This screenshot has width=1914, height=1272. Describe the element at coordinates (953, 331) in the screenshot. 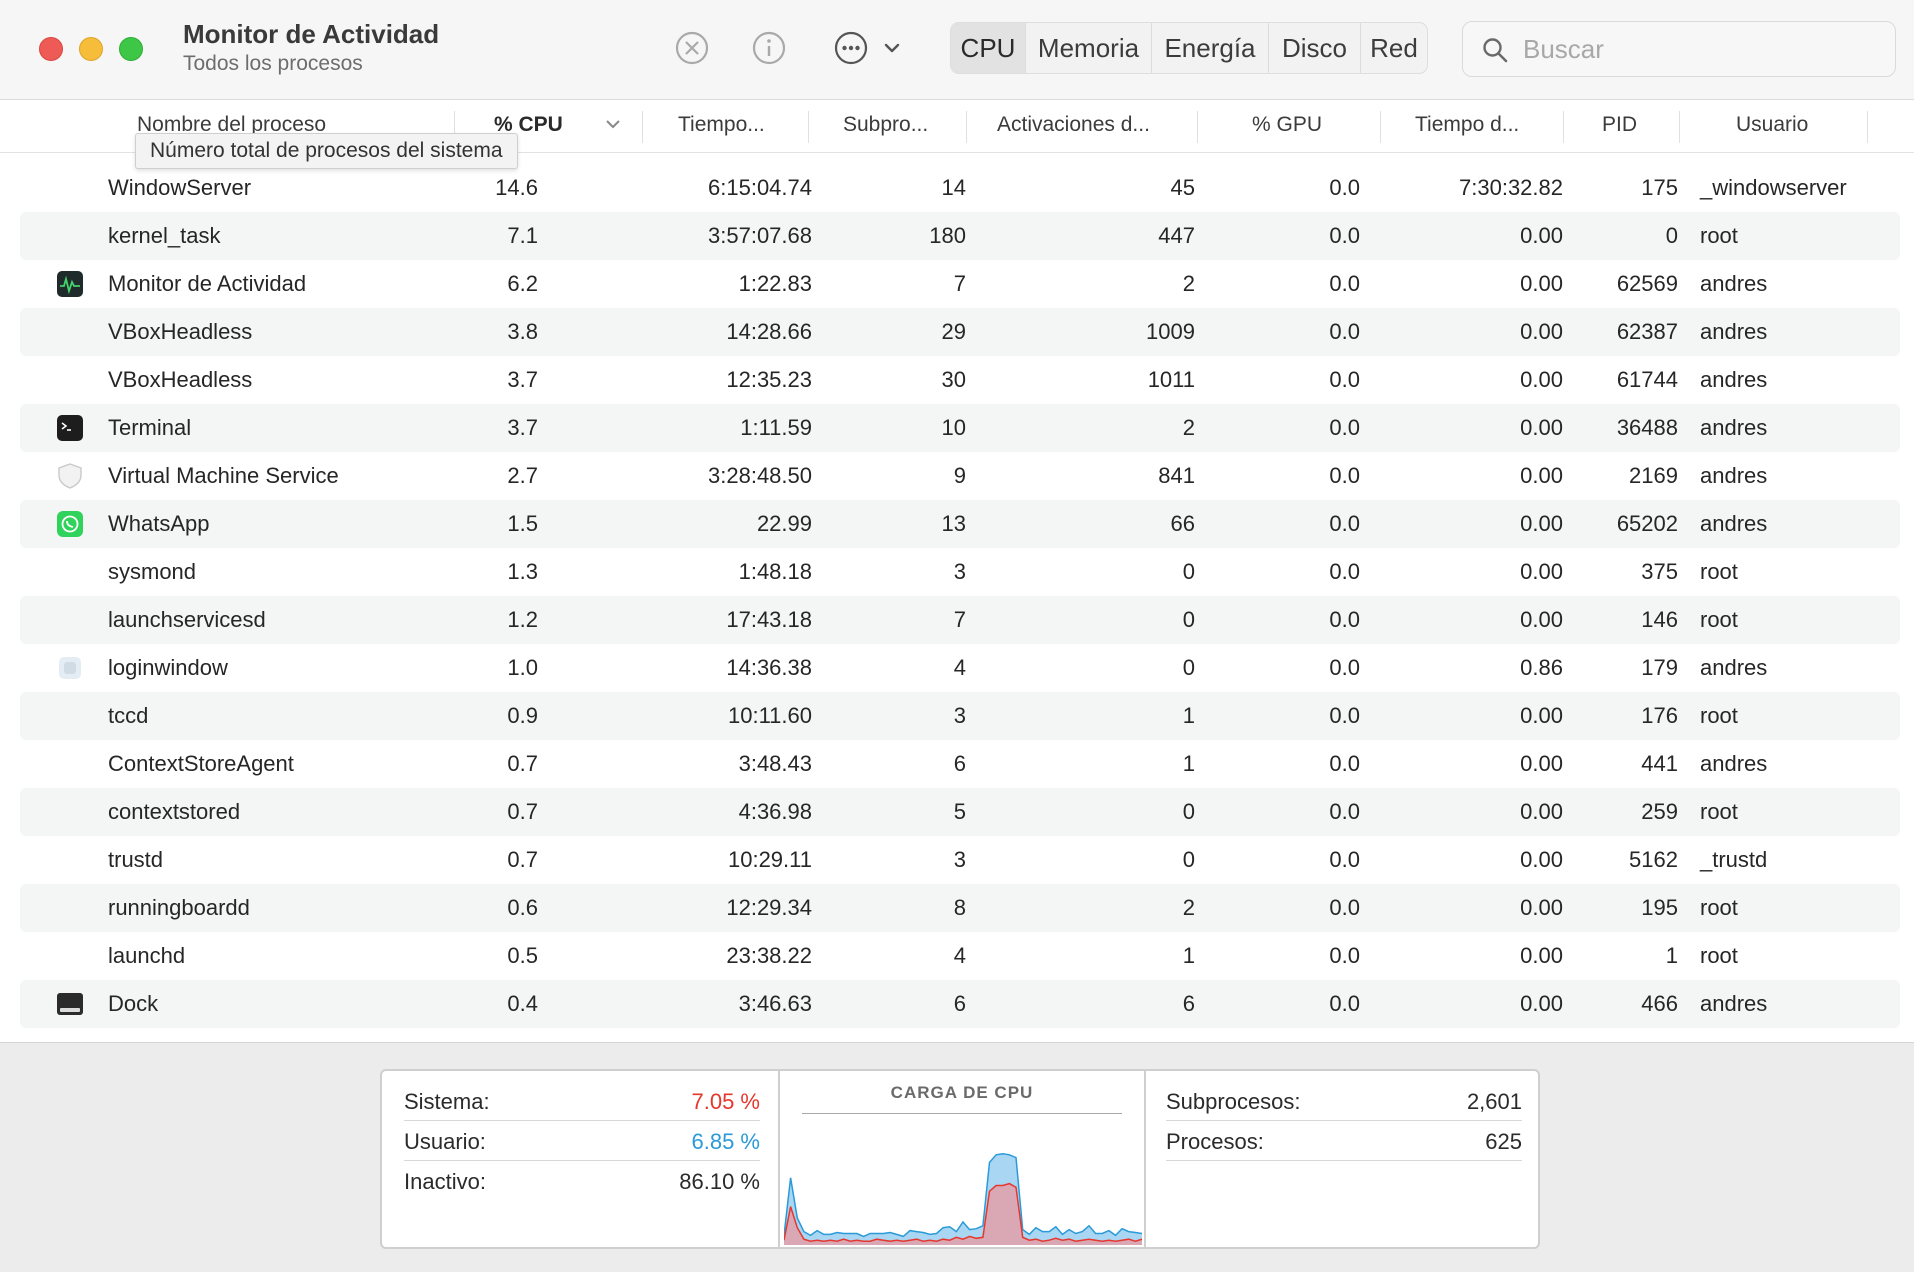

I see `threads: 29` at that location.